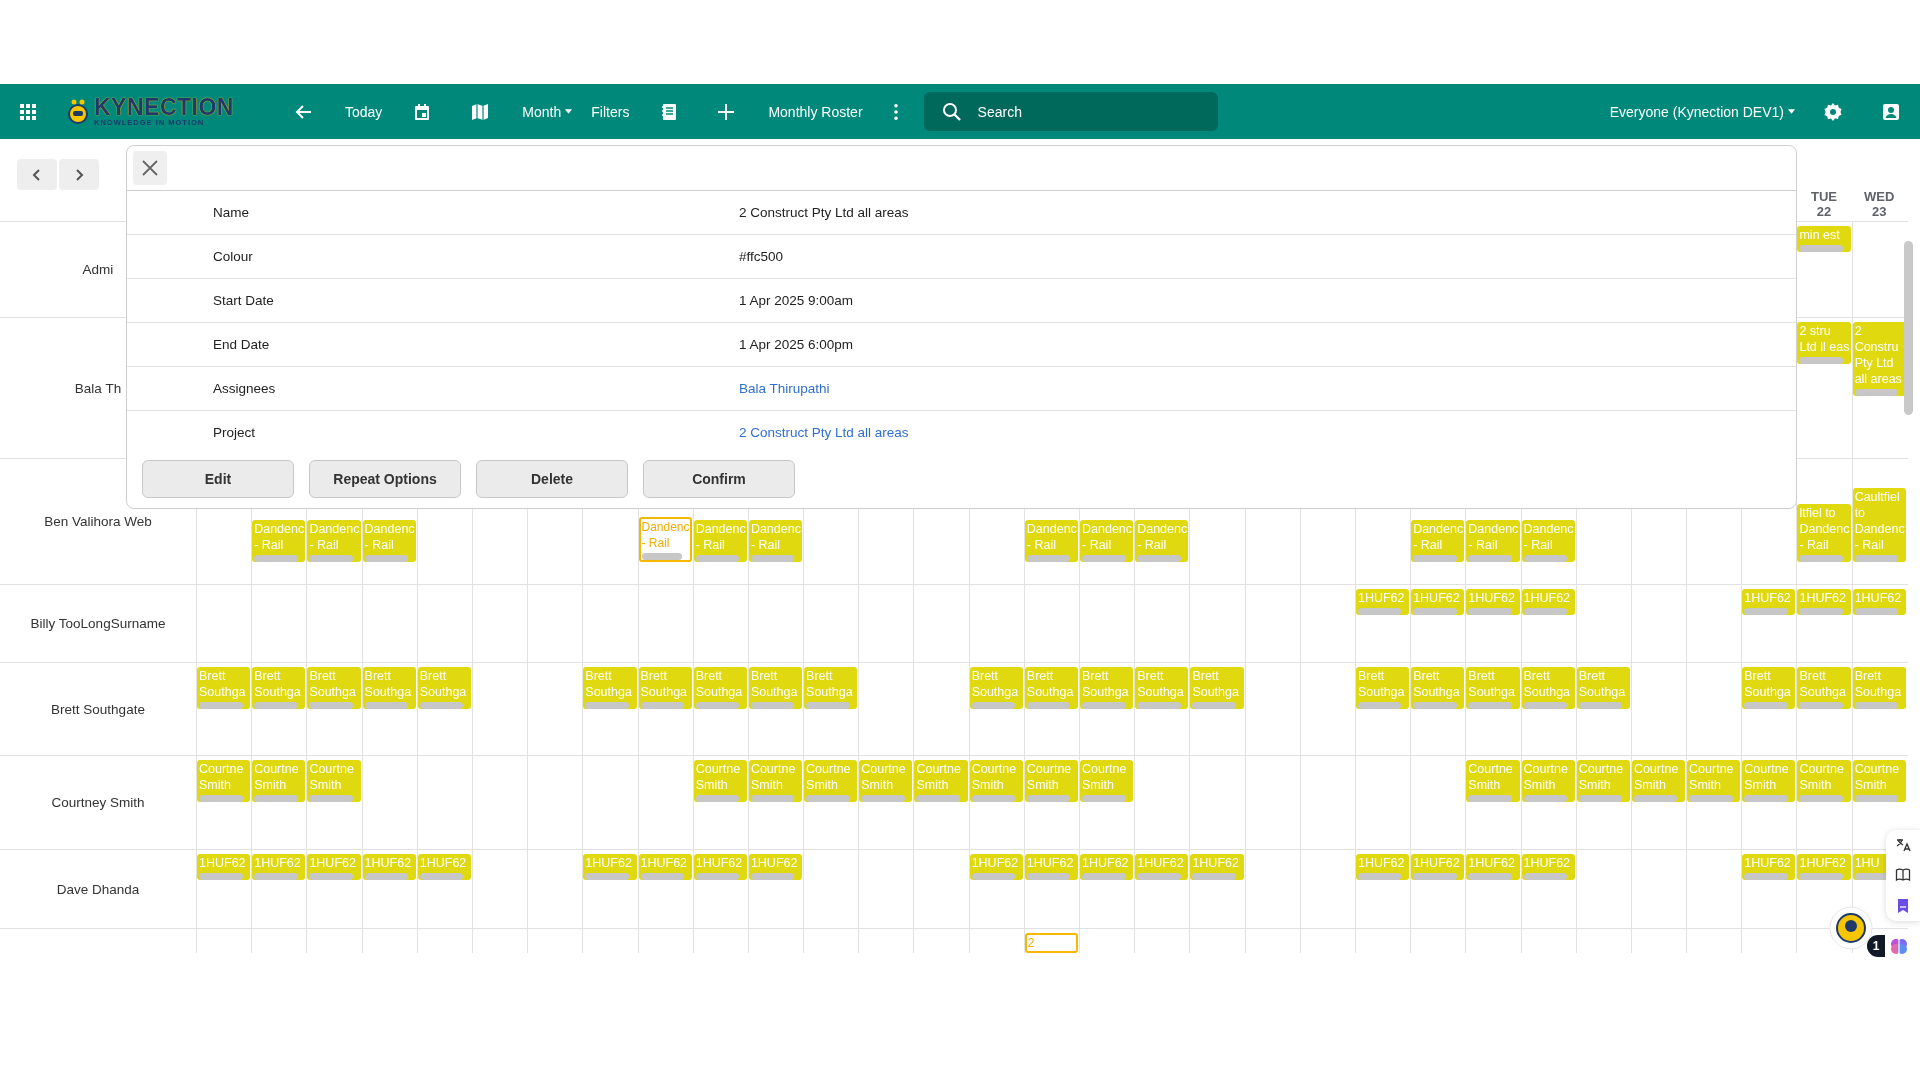 The height and width of the screenshot is (1080, 1920). Describe the element at coordinates (552, 479) in the screenshot. I see `dialog-button: Delete` at that location.